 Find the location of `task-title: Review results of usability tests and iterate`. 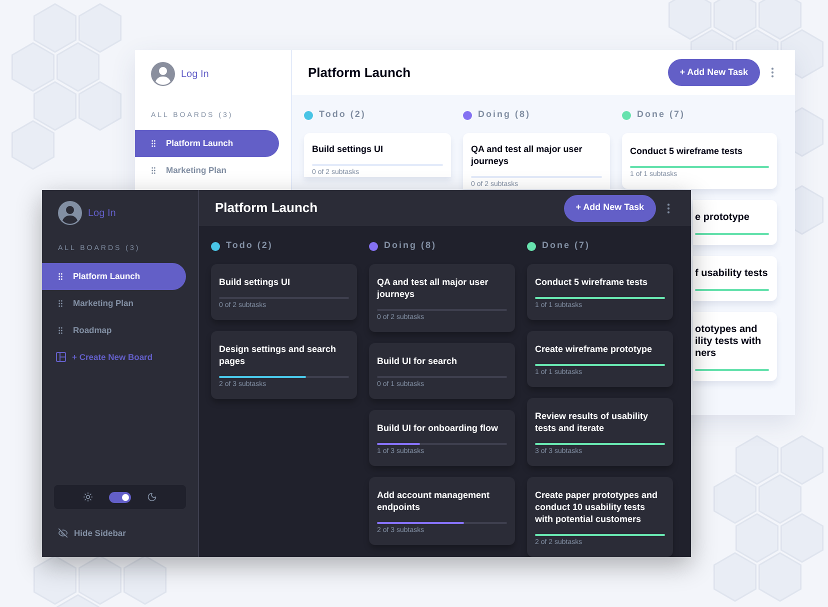

task-title: Review results of usability tests and iterate is located at coordinates (592, 422).